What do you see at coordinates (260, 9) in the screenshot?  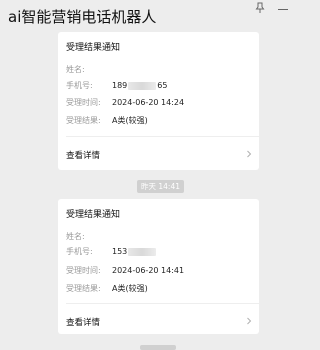 I see `pin-icon` at bounding box center [260, 9].